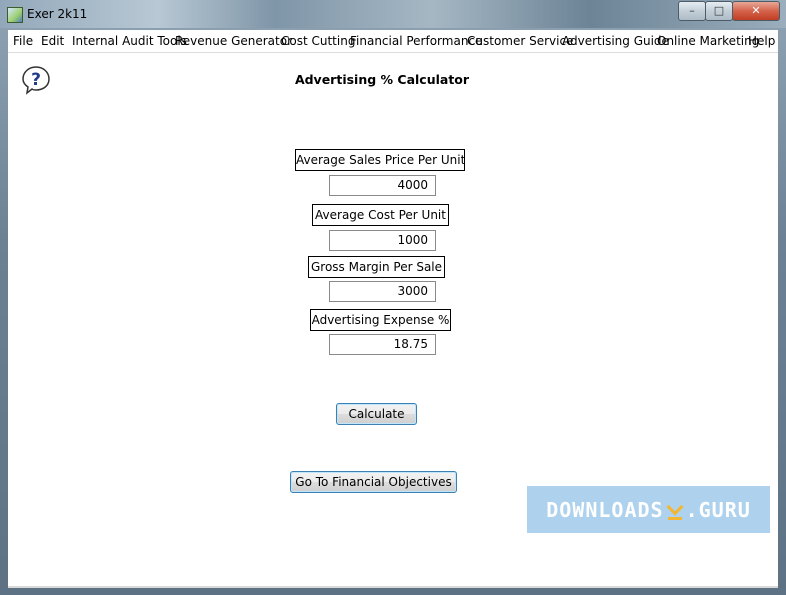 The image size is (786, 595). Describe the element at coordinates (382, 79) in the screenshot. I see `page-title: Advertising % Calculator` at that location.